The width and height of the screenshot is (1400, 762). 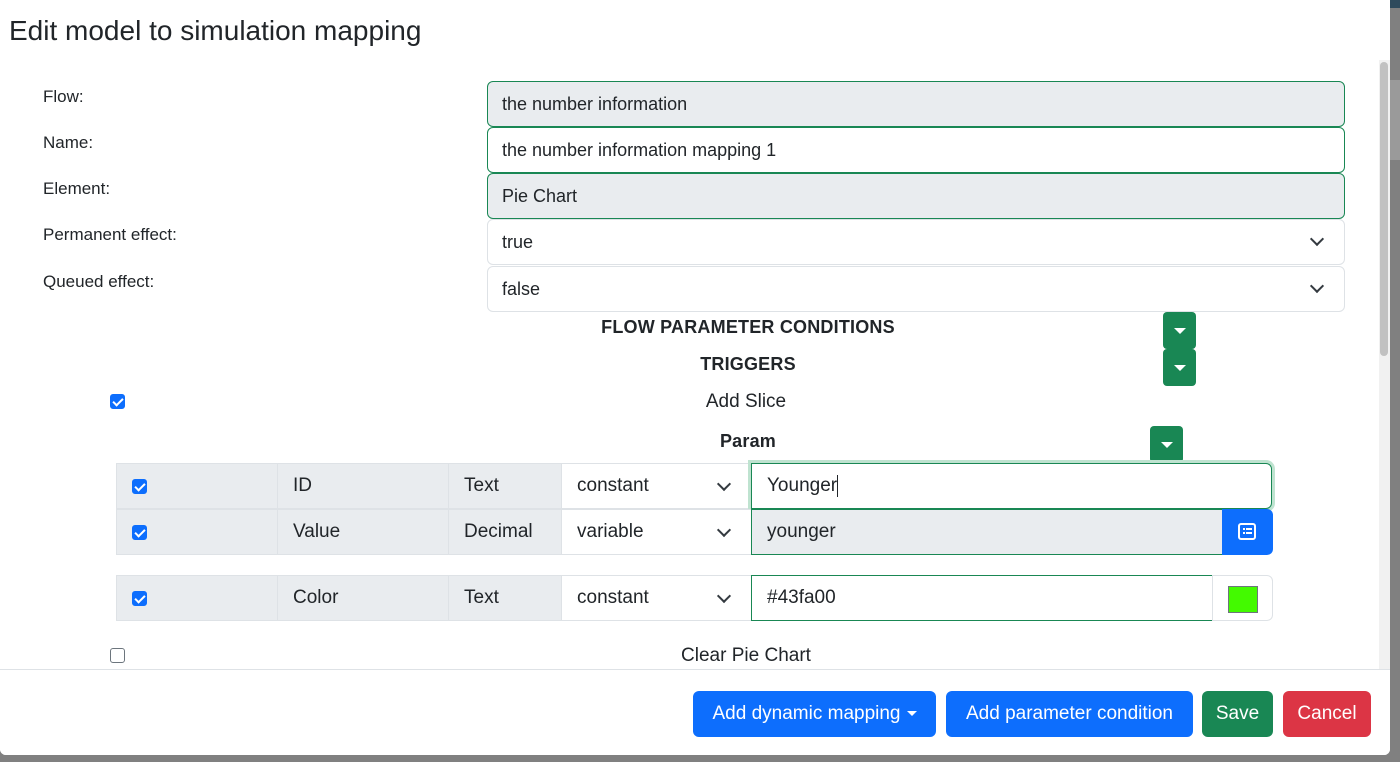 I want to click on param-id-checkbox, so click(x=139, y=486).